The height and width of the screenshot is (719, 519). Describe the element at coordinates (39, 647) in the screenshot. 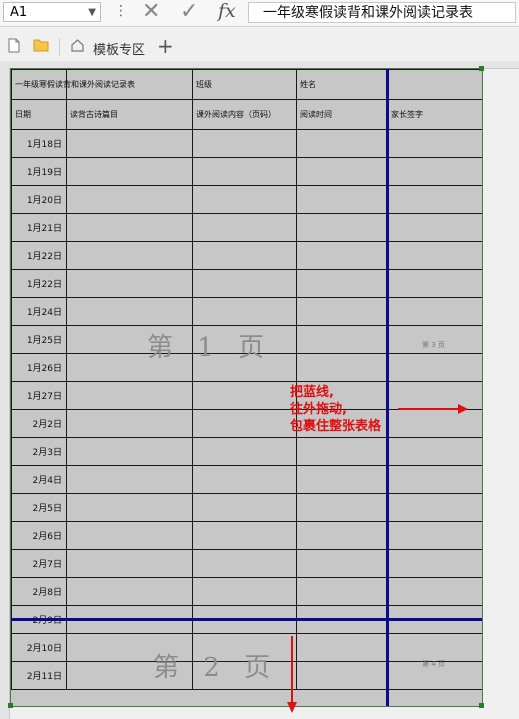

I see `date-cell: 2月10日` at that location.